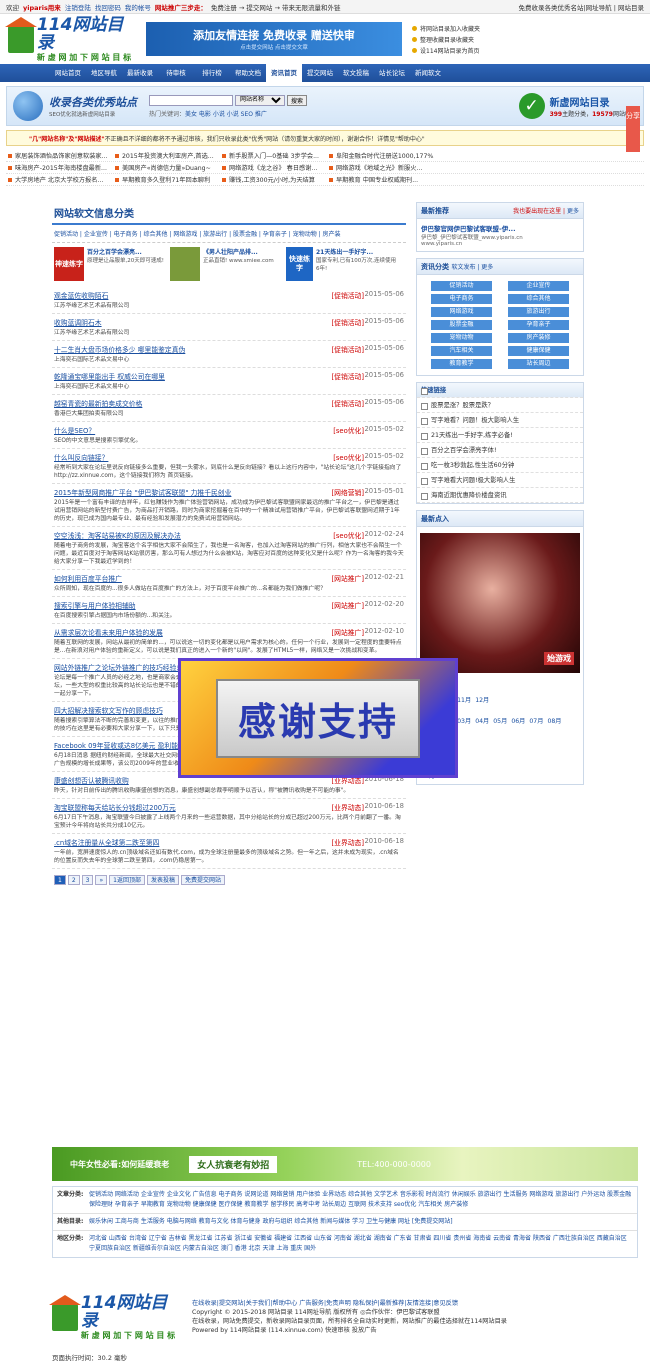  Describe the element at coordinates (226, 265) in the screenshot. I see `image-ad: 《男人壮阳产品排... 正品直销! www.smiee.com` at that location.